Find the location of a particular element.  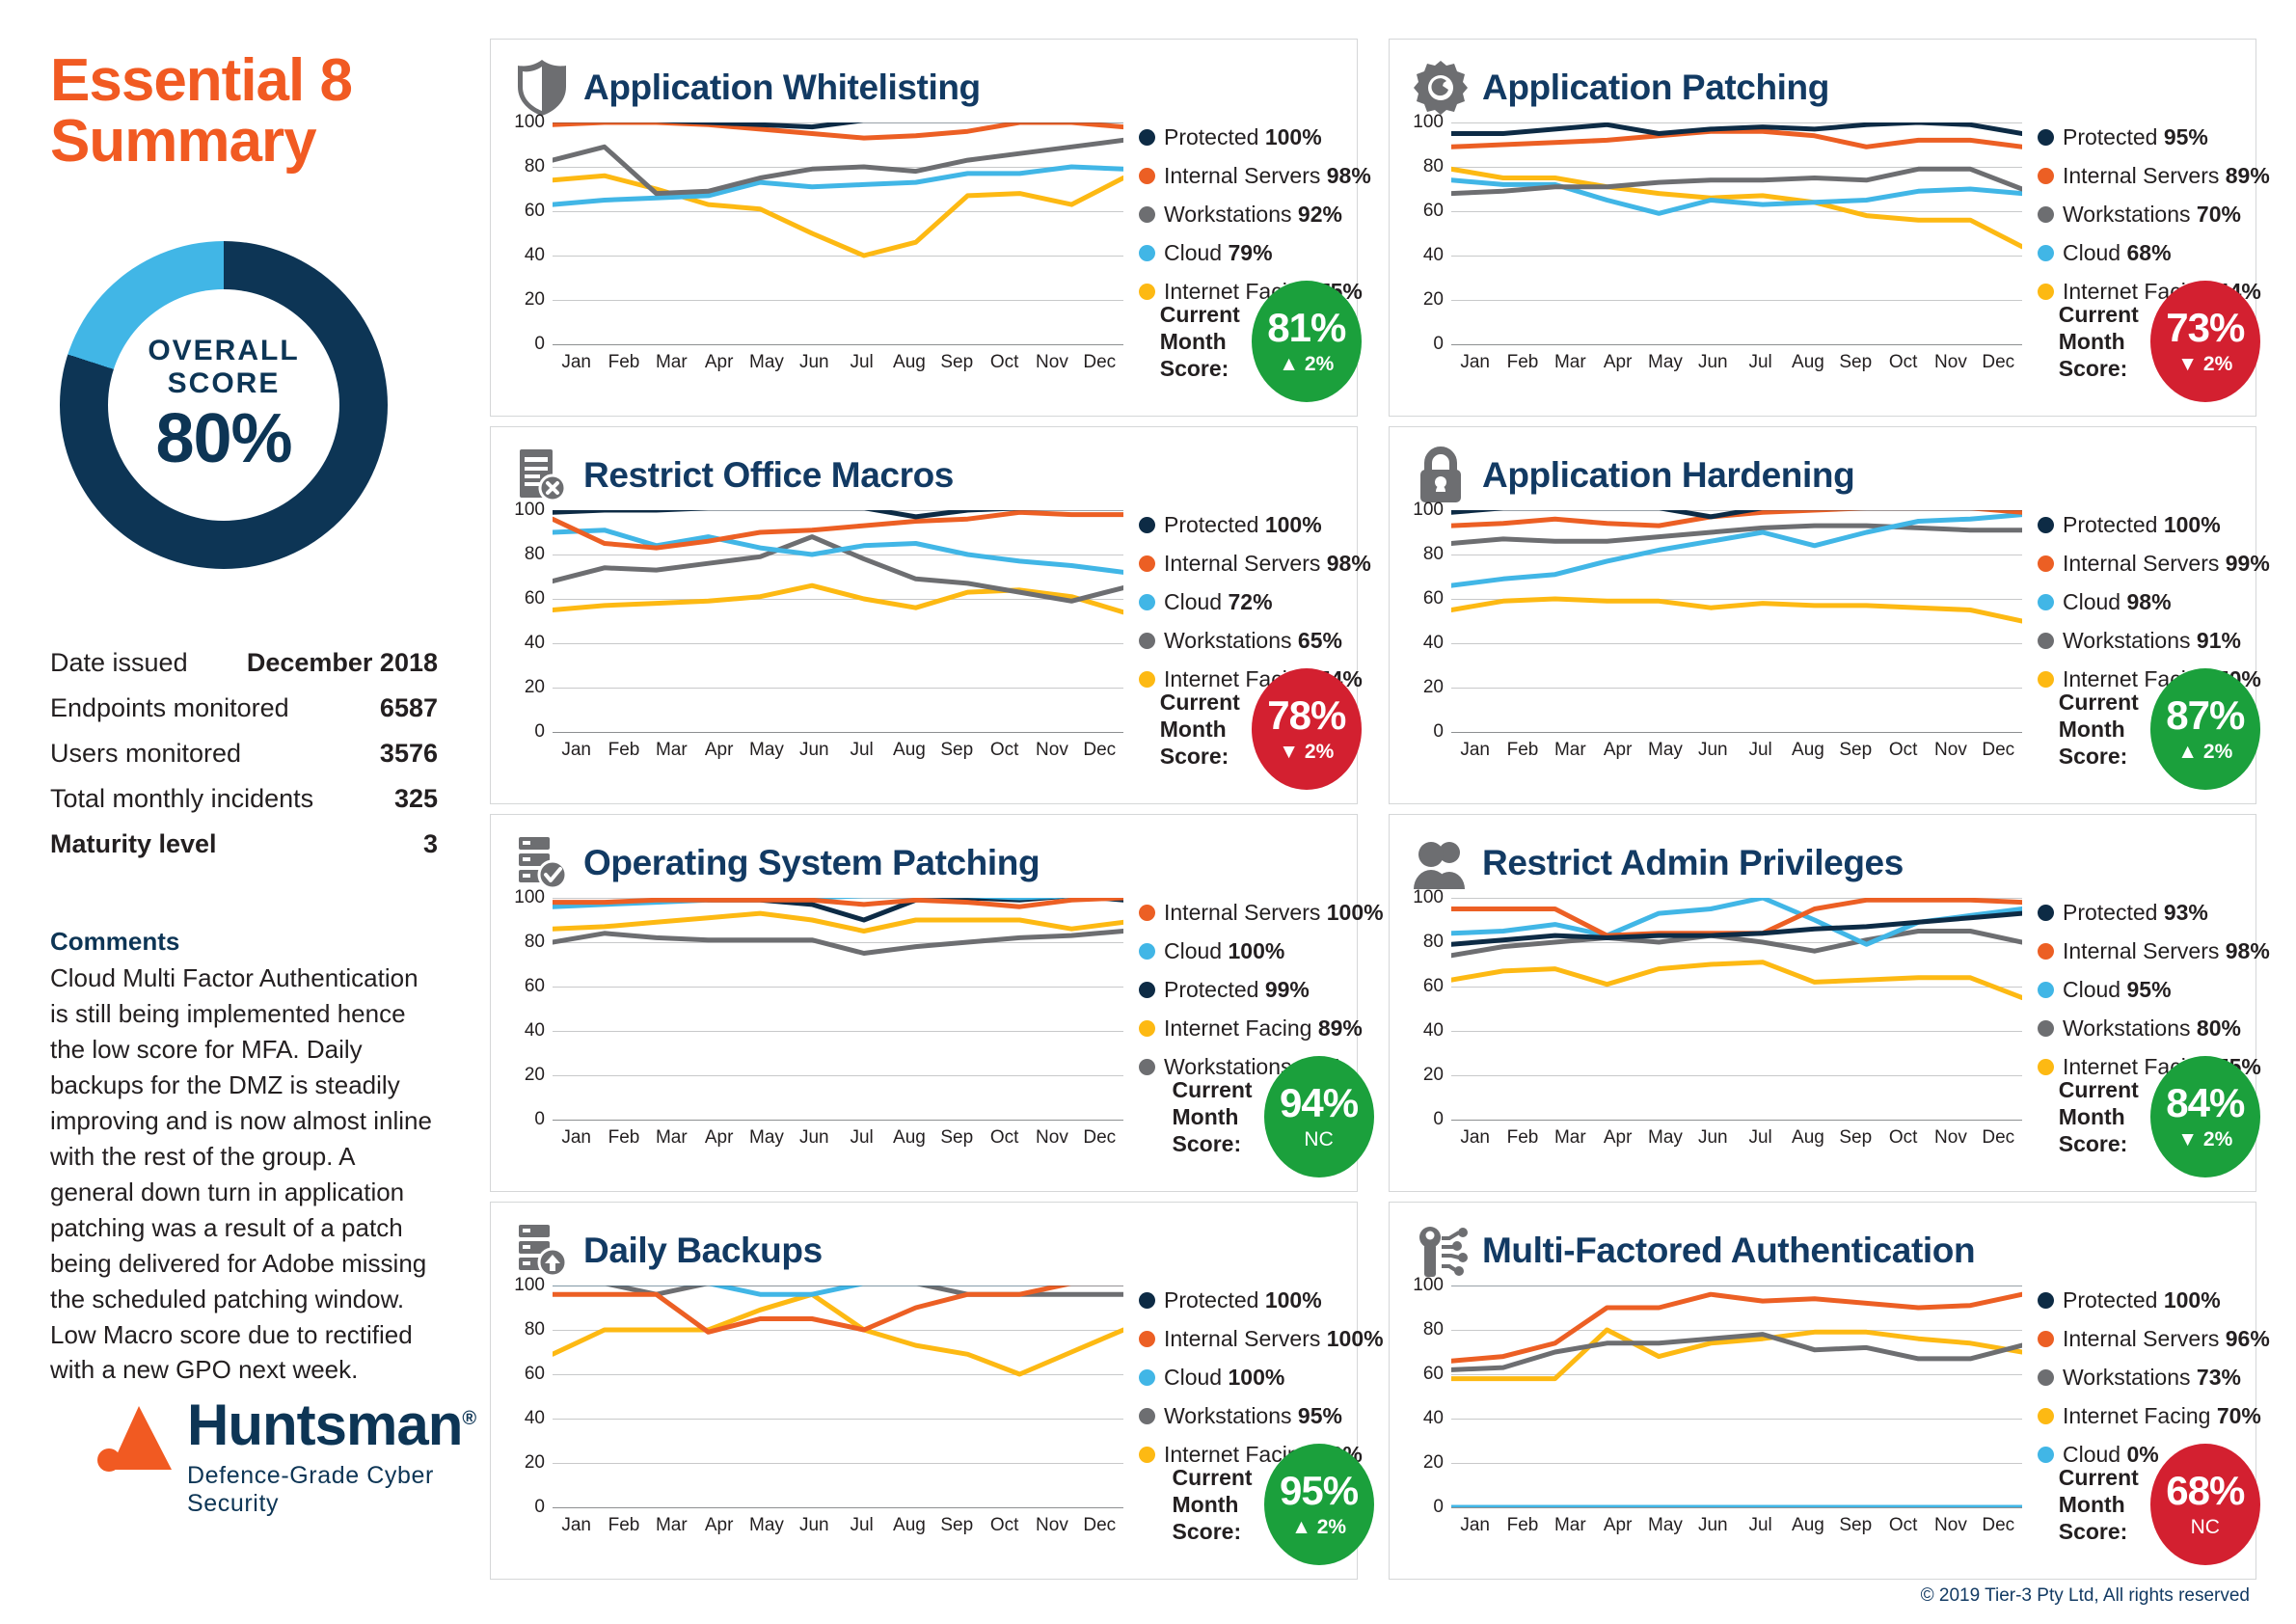

score-delta: ▼ 2% is located at coordinates (1307, 751).